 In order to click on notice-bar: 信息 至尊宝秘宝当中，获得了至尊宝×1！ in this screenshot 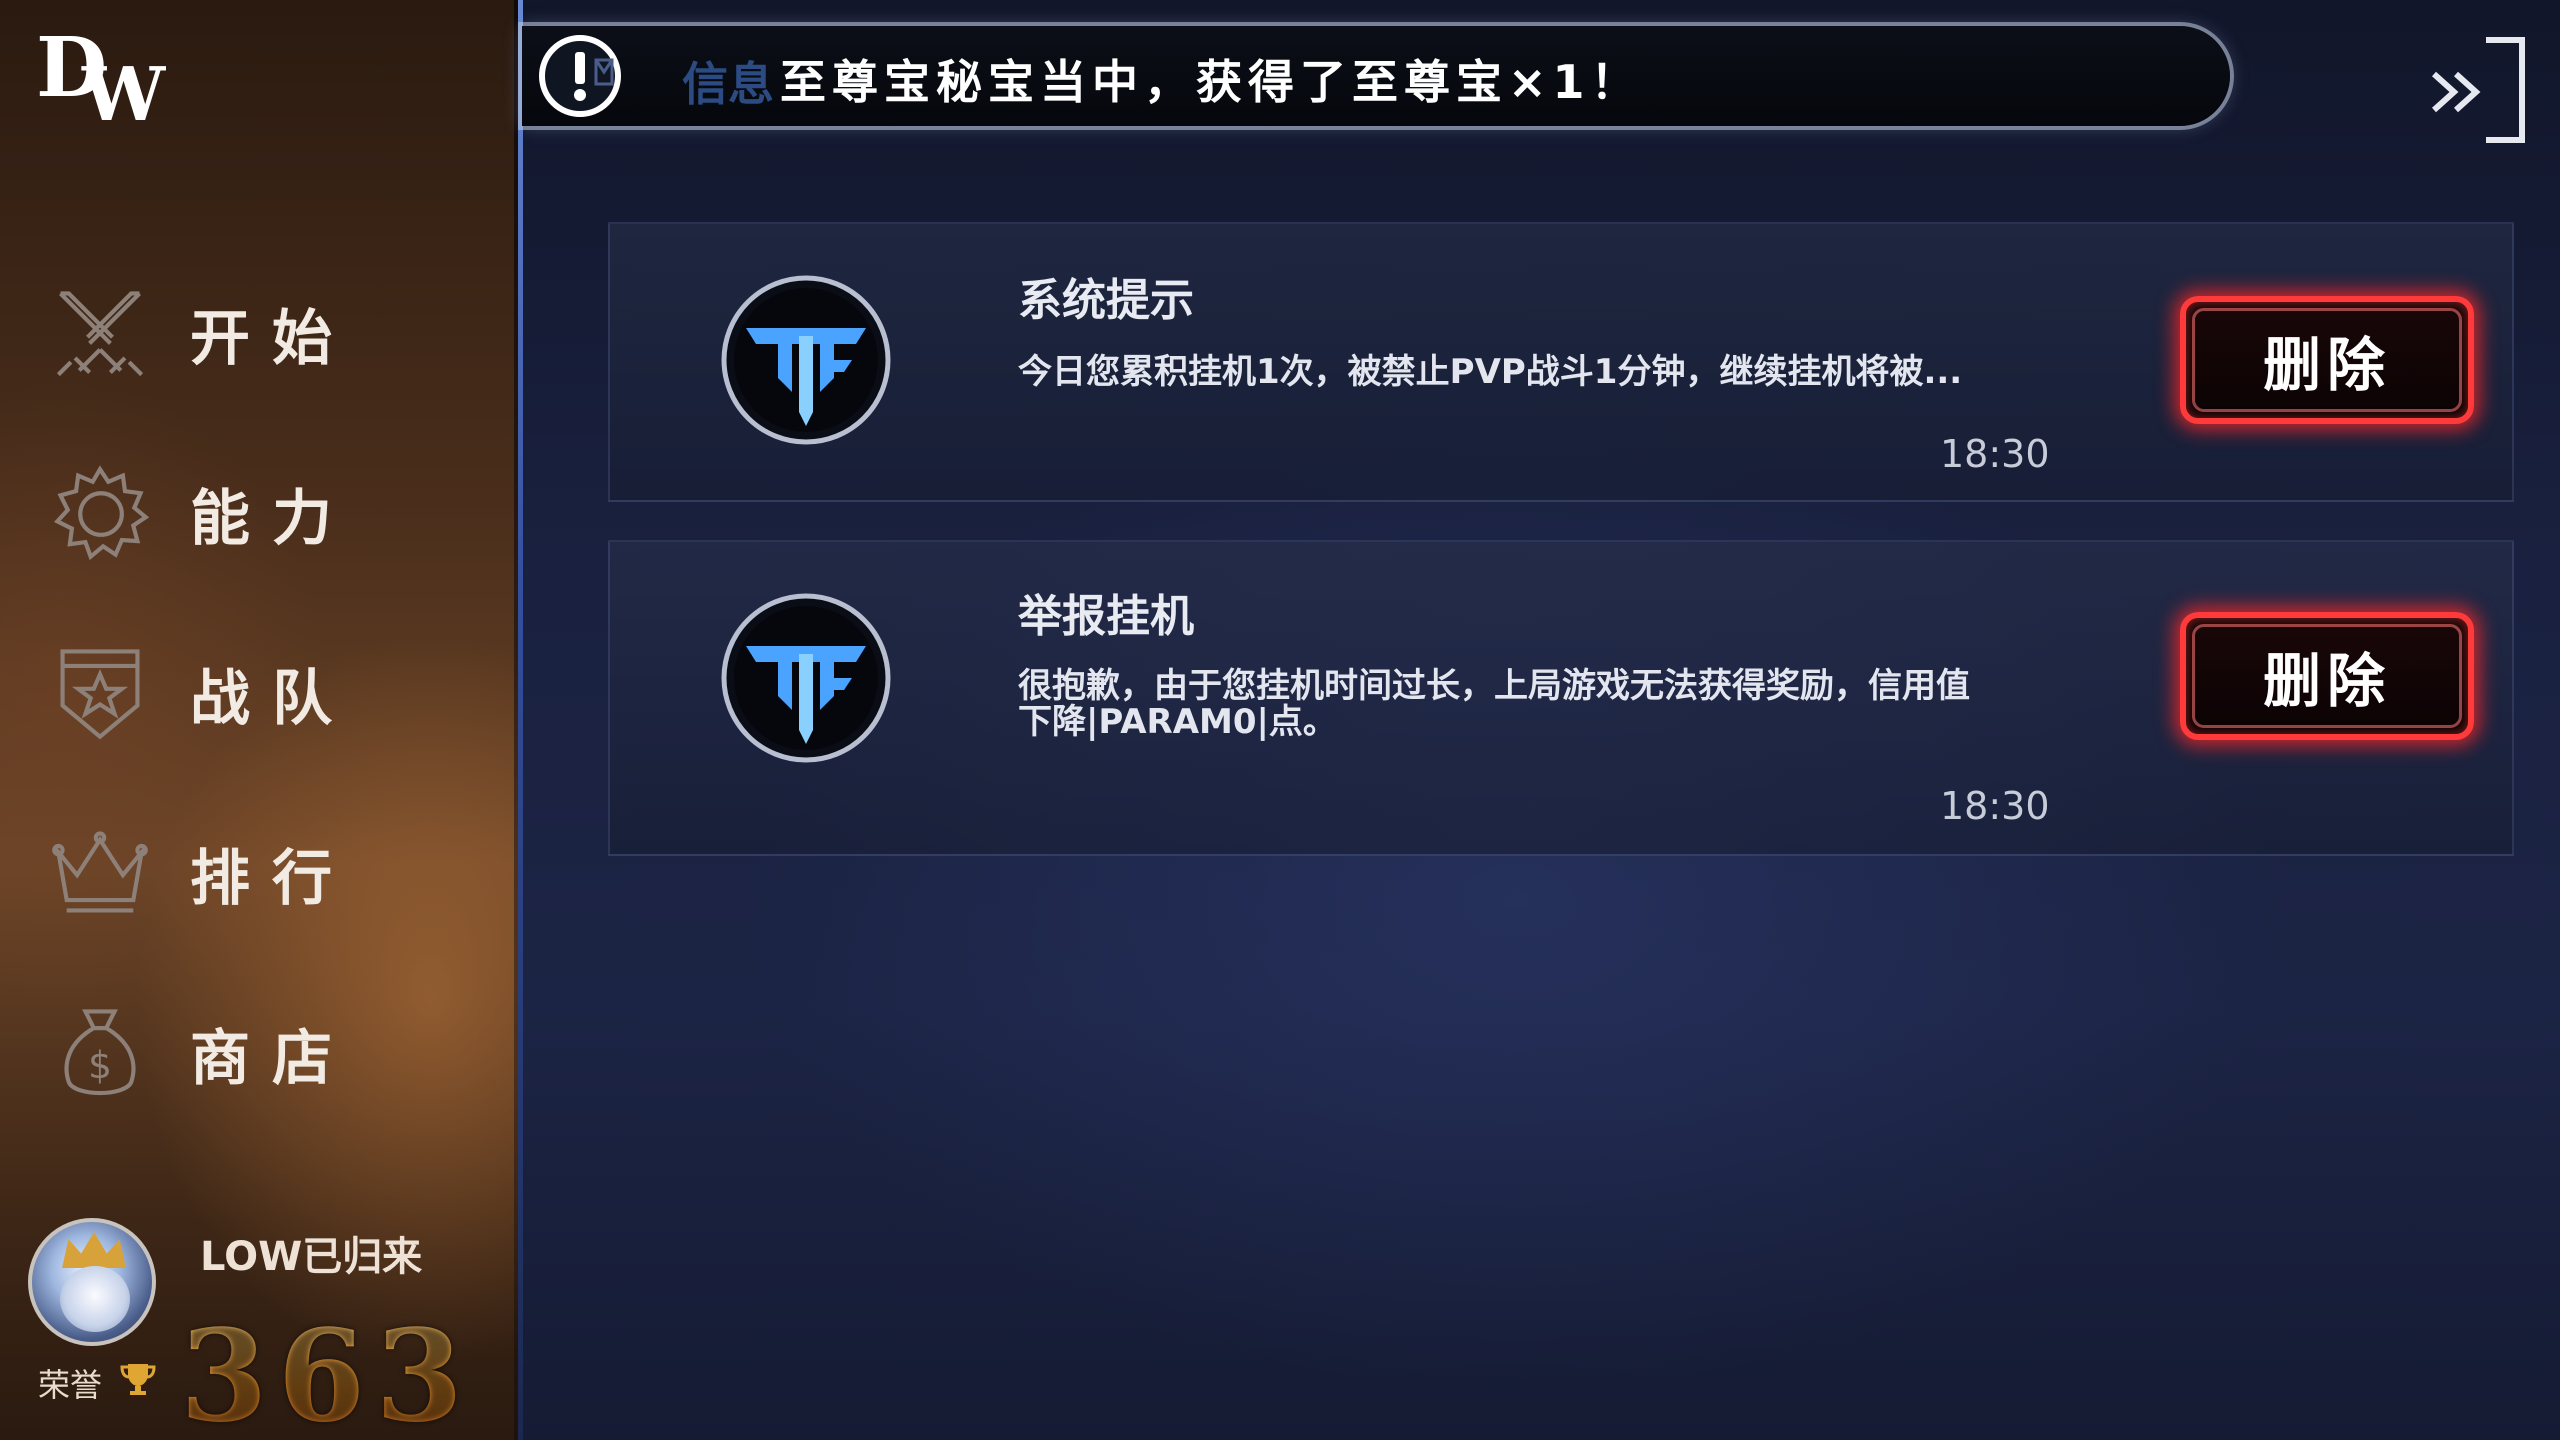, I will do `click(1376, 76)`.